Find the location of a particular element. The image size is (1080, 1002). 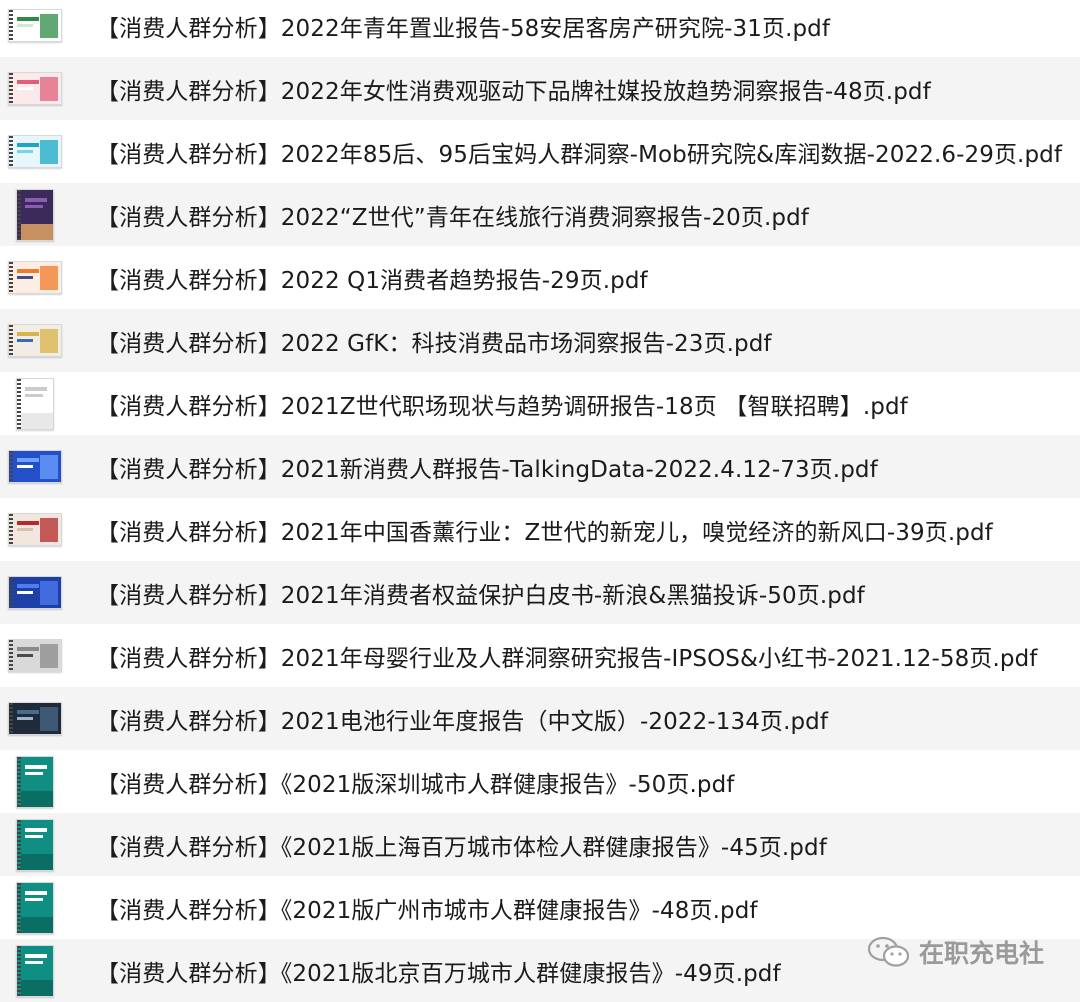

file-row: 【消费人群分析】2021电池行业年度报告（中文版）-2022-134页.pdf is located at coordinates (540, 718).